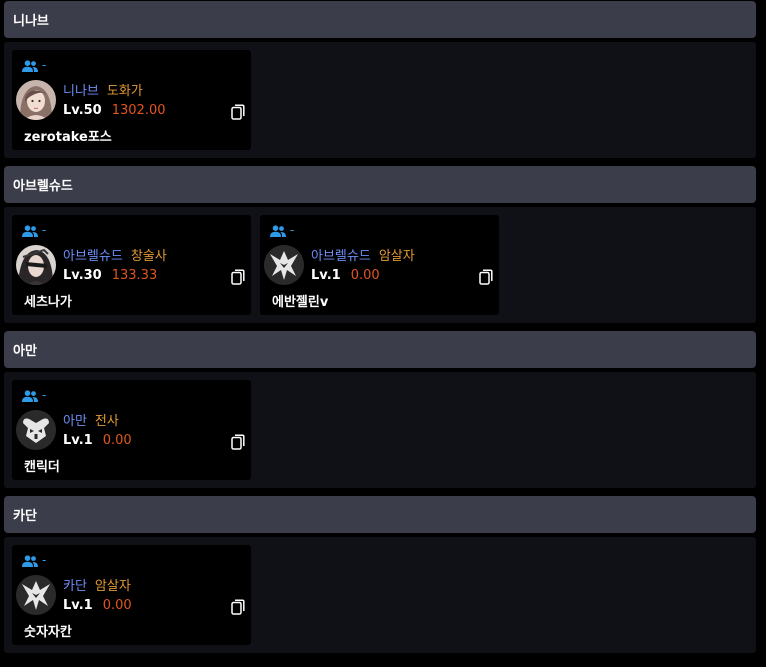 The width and height of the screenshot is (766, 667). Describe the element at coordinates (42, 467) in the screenshot. I see `character-name: 캔릭더` at that location.